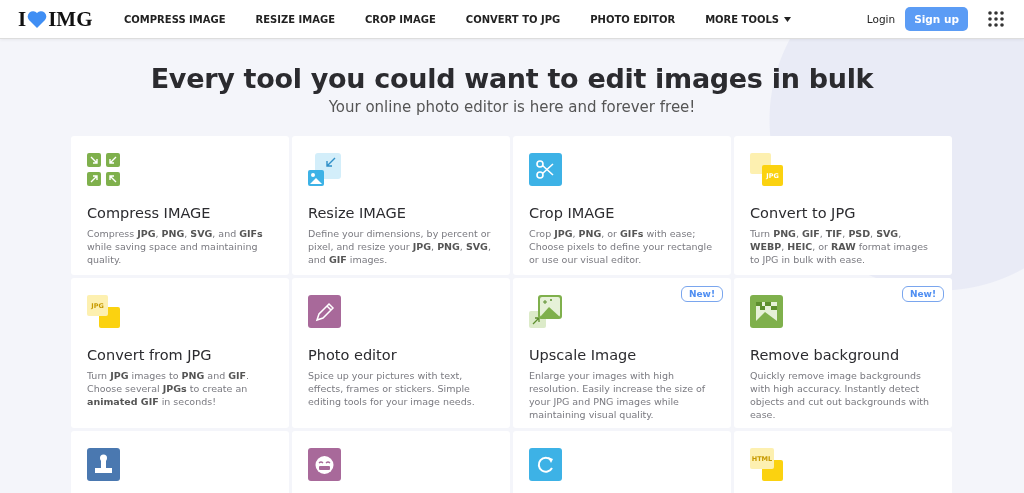 This screenshot has height=493, width=1024. Describe the element at coordinates (766, 311) in the screenshot. I see `remove-background-icon` at that location.